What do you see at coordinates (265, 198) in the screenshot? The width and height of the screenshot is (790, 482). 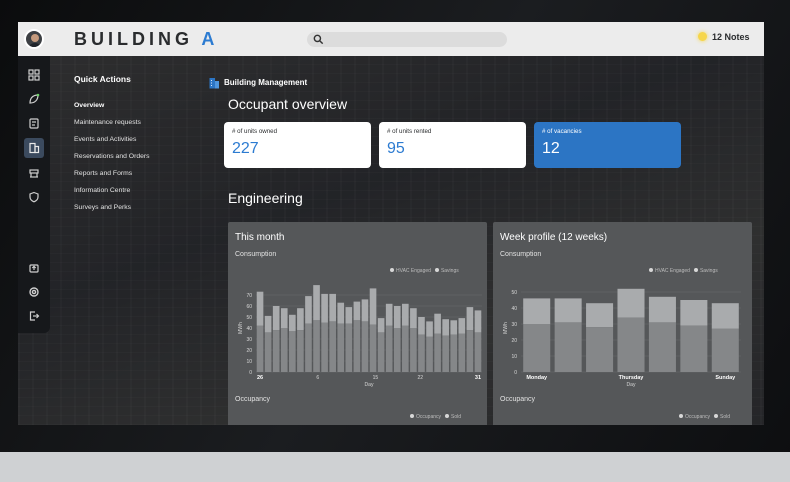 I see `engineering-title: Engineering` at bounding box center [265, 198].